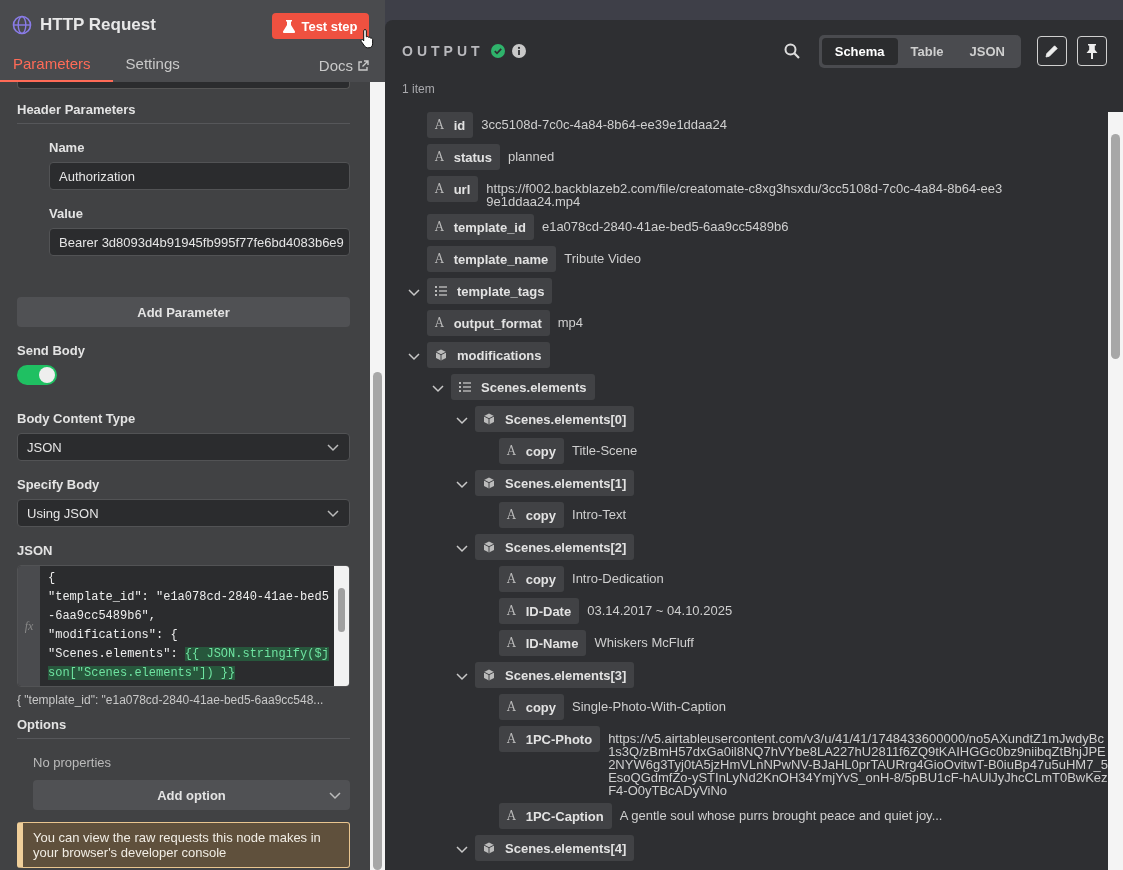  Describe the element at coordinates (453, 189) in the screenshot. I see `field-key-tag: A url` at that location.